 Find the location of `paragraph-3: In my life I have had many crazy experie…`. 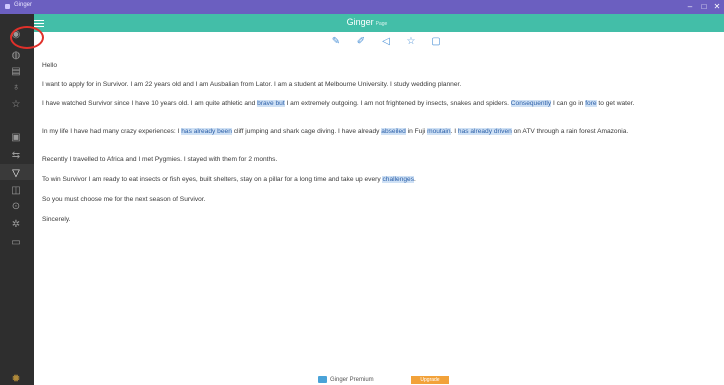

paragraph-3: In my life I have had many crazy experie… is located at coordinates (335, 131).